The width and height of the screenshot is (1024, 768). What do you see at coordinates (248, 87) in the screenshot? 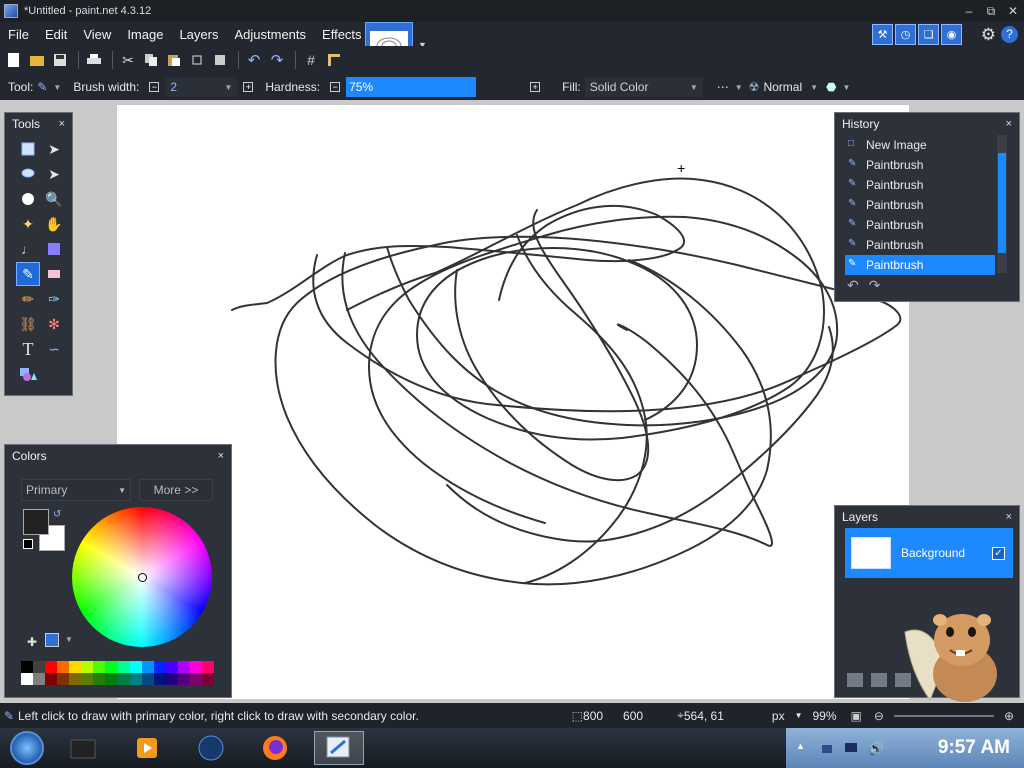
I see `brush-width-increase-button: +` at bounding box center [248, 87].